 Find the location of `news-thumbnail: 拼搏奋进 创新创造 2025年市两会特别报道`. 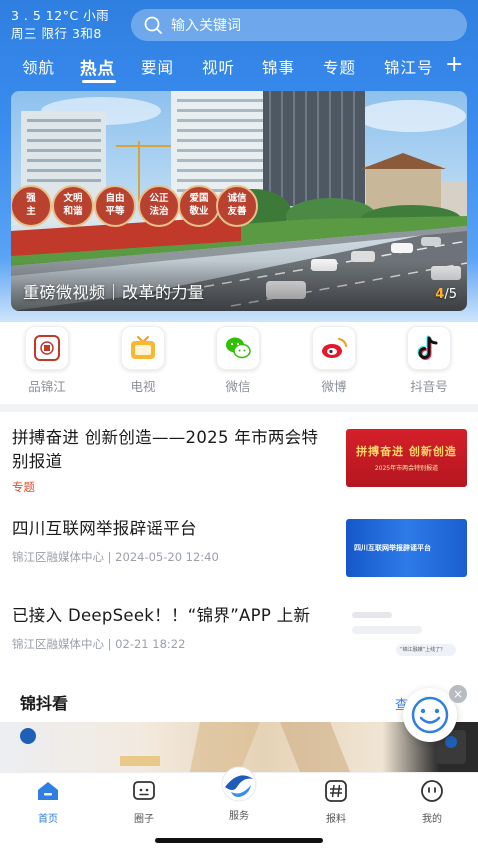

news-thumbnail: 拼搏奋进 创新创造 2025年市两会特别报道 is located at coordinates (406, 458).